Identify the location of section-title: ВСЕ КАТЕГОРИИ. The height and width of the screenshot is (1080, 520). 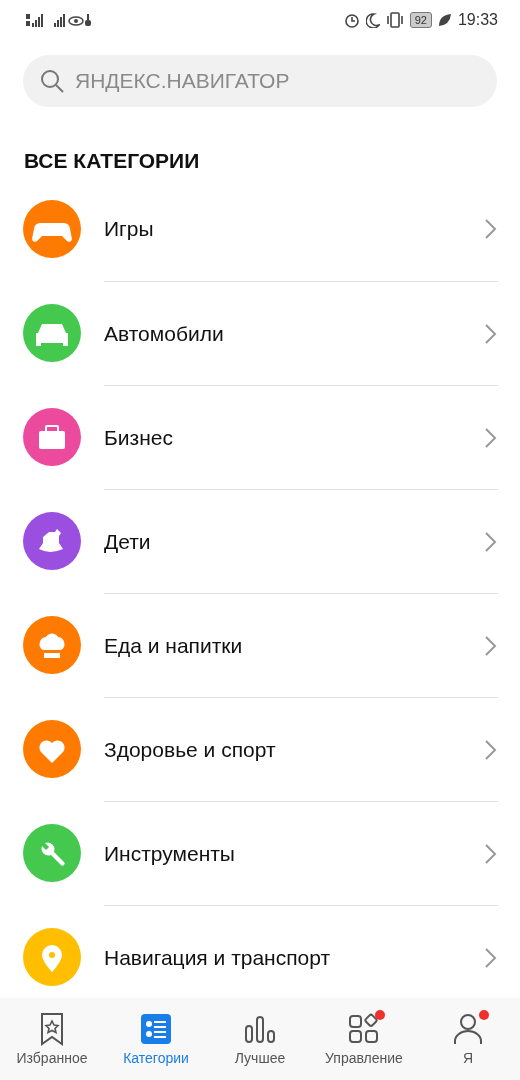
(112, 161).